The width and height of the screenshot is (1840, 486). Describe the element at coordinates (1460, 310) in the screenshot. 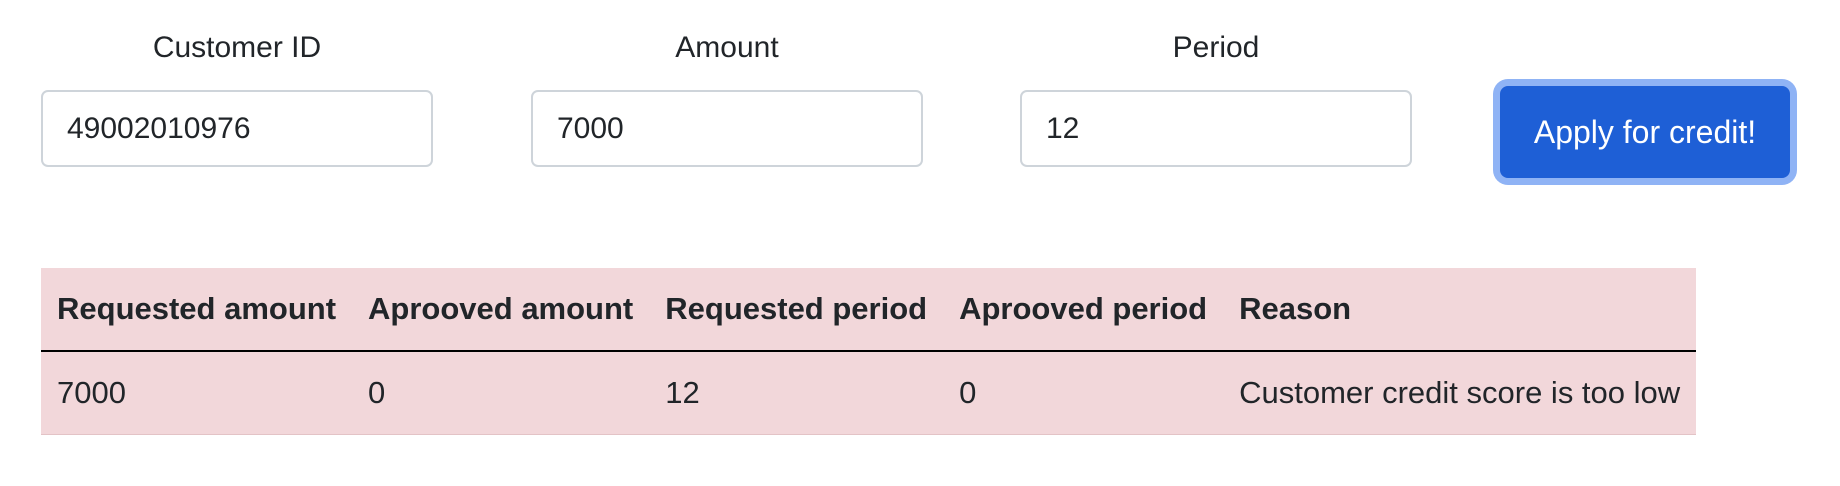

I see `header-reason: Reason` at that location.